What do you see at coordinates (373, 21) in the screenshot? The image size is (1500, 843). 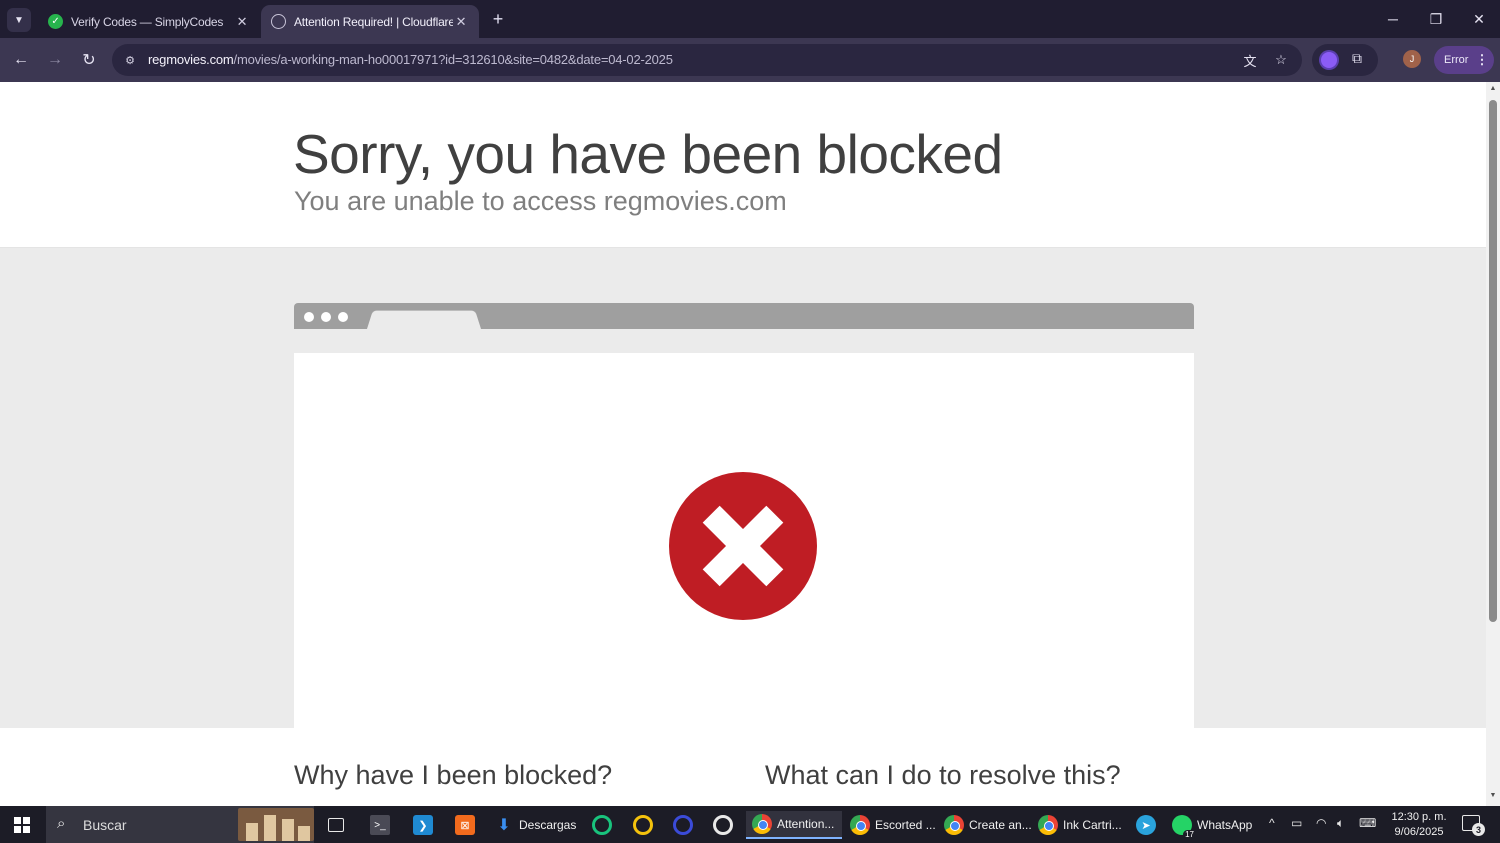 I see `tab-title: Attention Required! | Cloudflare` at bounding box center [373, 21].